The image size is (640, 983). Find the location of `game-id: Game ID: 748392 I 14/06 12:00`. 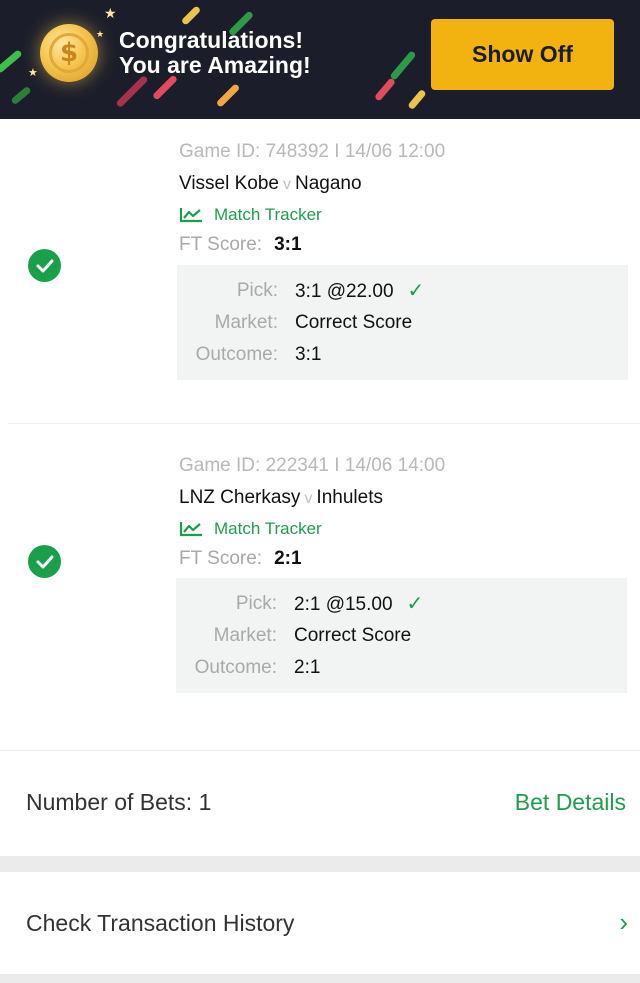

game-id: Game ID: 748392 I 14/06 12:00 is located at coordinates (312, 151).